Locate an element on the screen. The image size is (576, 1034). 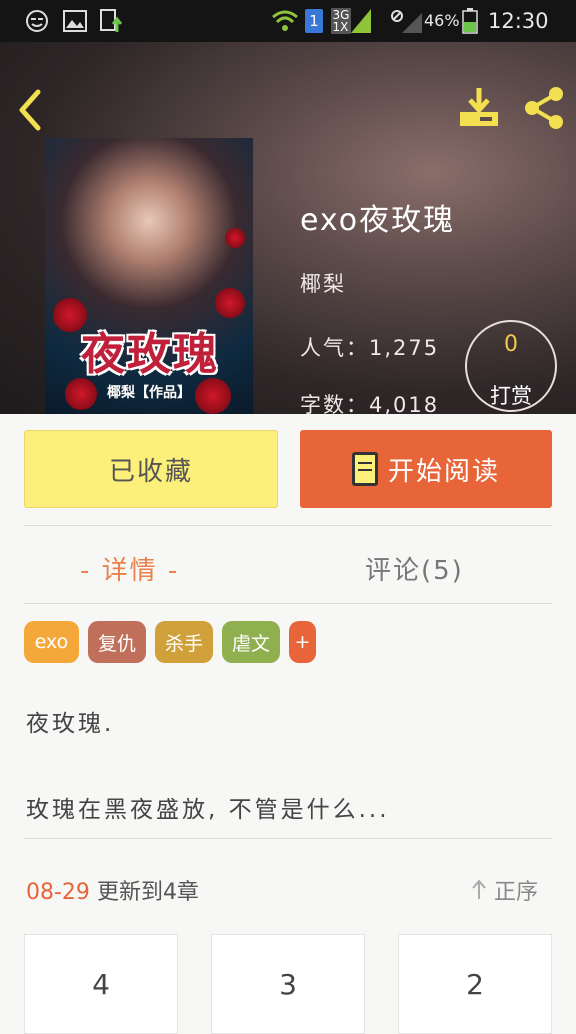
book-title: exo夜玫瑰 is located at coordinates (378, 220).